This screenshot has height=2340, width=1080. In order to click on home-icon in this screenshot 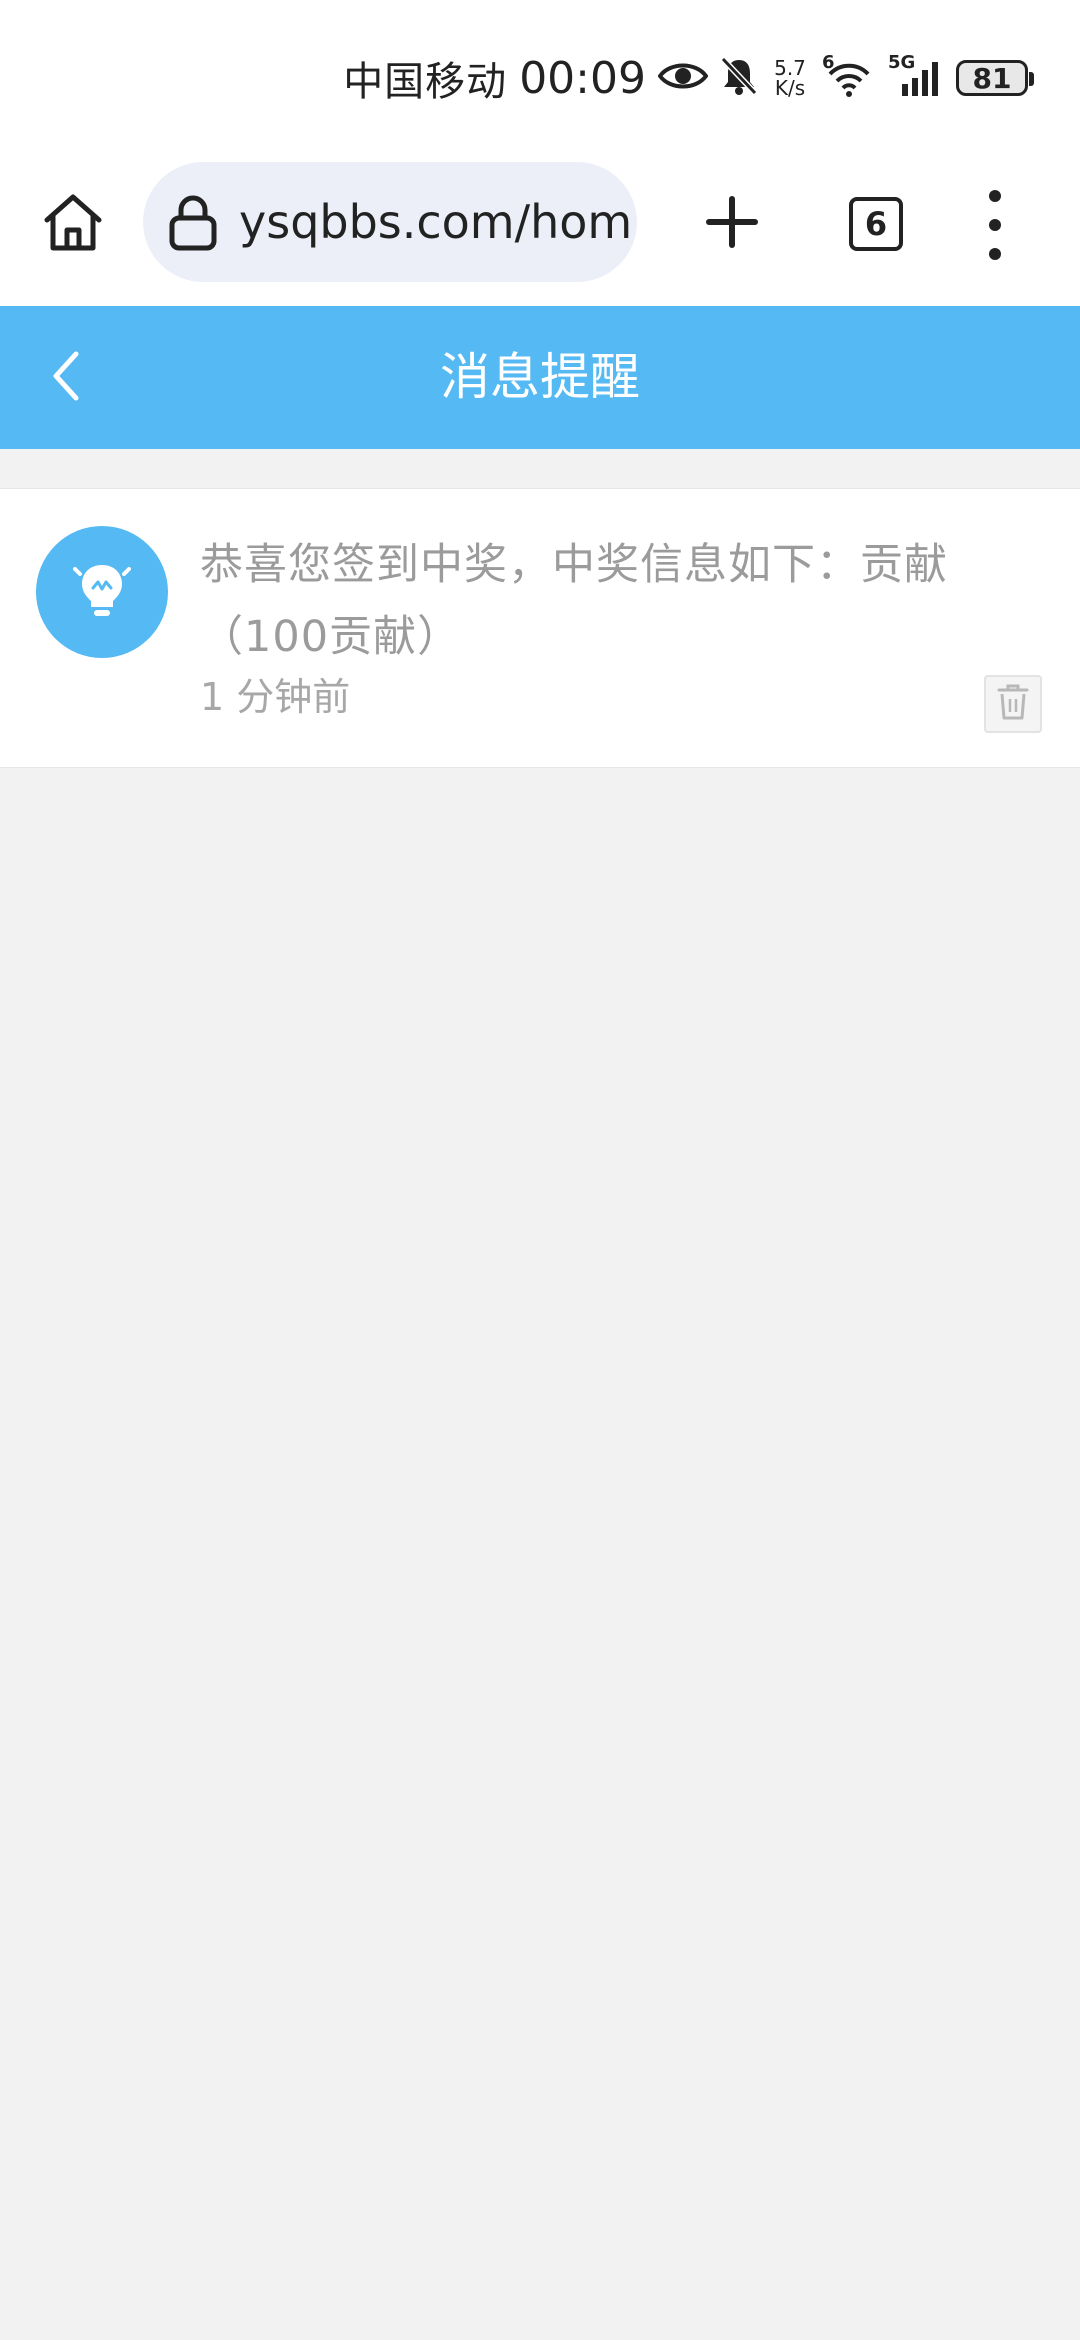, I will do `click(73, 225)`.